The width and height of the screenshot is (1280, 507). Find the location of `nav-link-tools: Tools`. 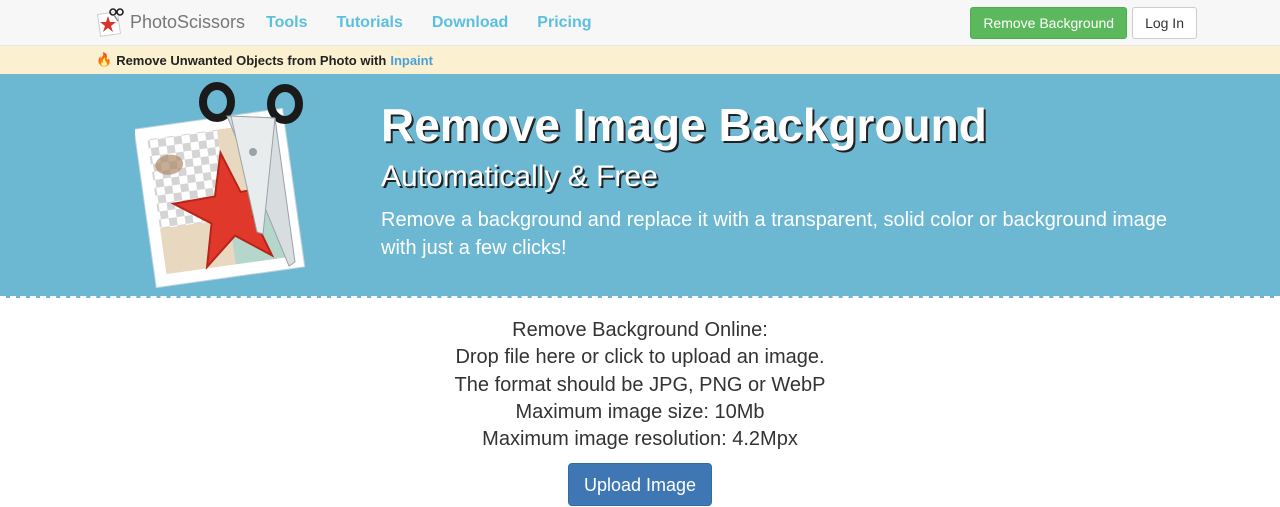

nav-link-tools: Tools is located at coordinates (286, 23).